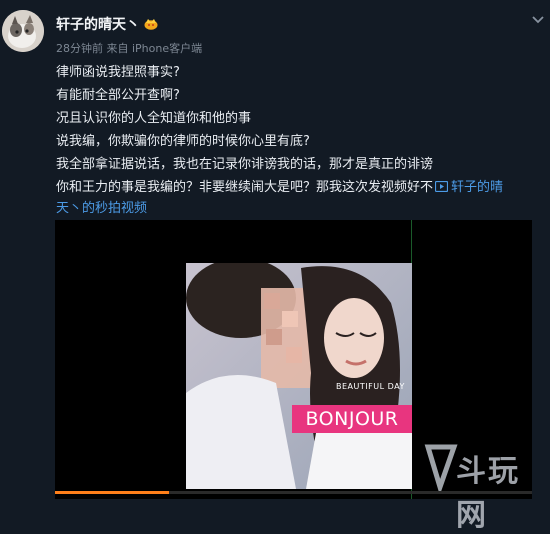 The width and height of the screenshot is (550, 534). Describe the element at coordinates (112, 492) in the screenshot. I see `video-progress-fill` at that location.